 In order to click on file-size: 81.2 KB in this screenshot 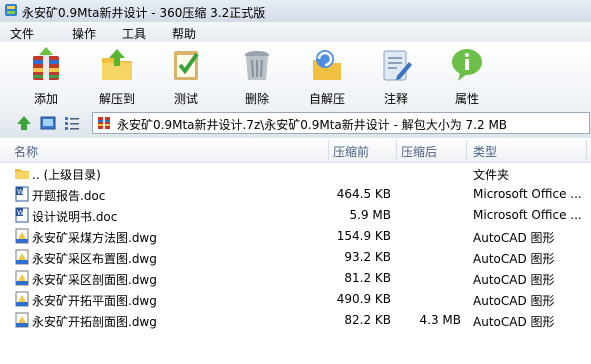, I will do `click(367, 278)`.